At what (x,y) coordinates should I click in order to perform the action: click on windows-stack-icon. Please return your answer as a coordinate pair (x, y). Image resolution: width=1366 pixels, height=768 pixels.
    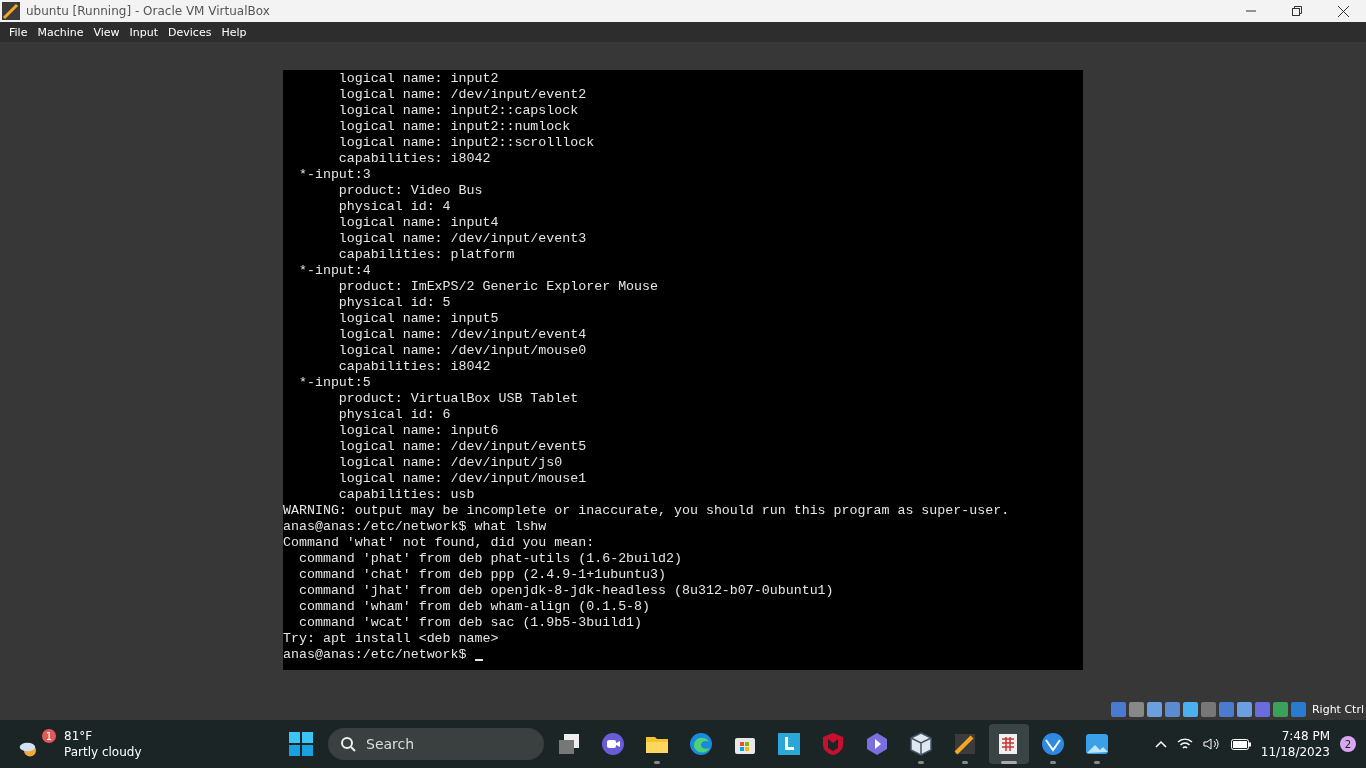
    Looking at the image, I should click on (569, 744).